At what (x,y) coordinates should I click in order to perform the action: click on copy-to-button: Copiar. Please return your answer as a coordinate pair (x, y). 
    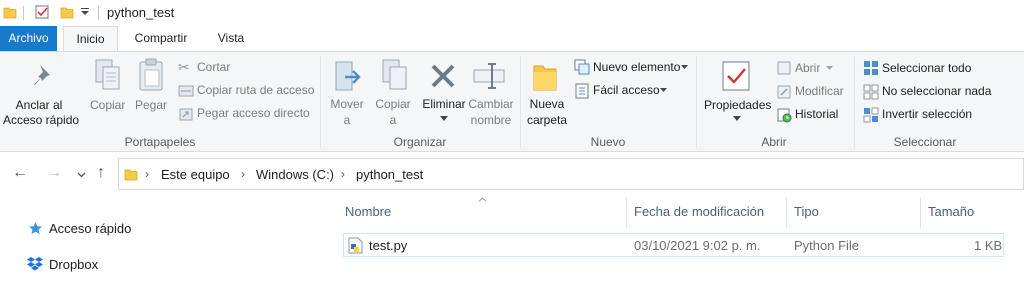
    Looking at the image, I should click on (393, 104).